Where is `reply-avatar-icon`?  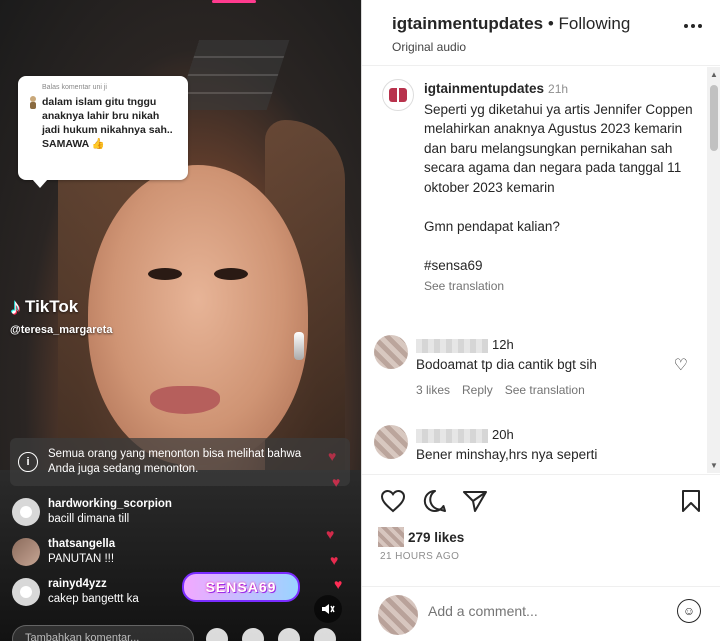 reply-avatar-icon is located at coordinates (33, 102).